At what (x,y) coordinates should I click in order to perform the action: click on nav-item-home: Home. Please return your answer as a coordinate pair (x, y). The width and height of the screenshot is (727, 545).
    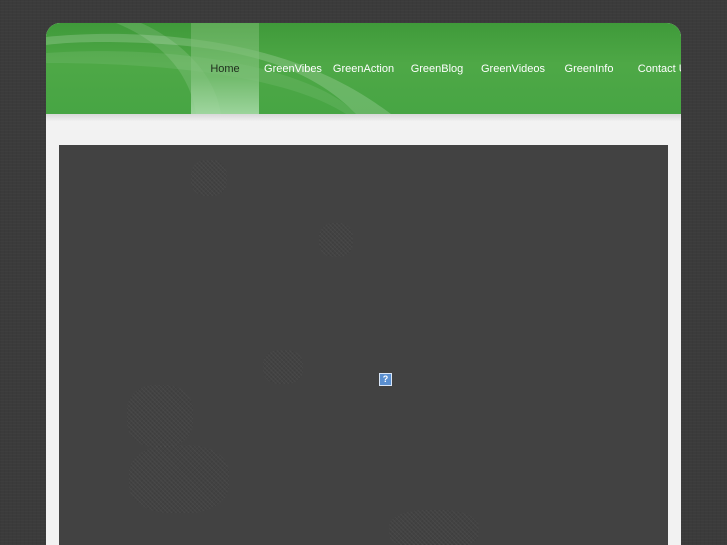
    Looking at the image, I should click on (225, 68).